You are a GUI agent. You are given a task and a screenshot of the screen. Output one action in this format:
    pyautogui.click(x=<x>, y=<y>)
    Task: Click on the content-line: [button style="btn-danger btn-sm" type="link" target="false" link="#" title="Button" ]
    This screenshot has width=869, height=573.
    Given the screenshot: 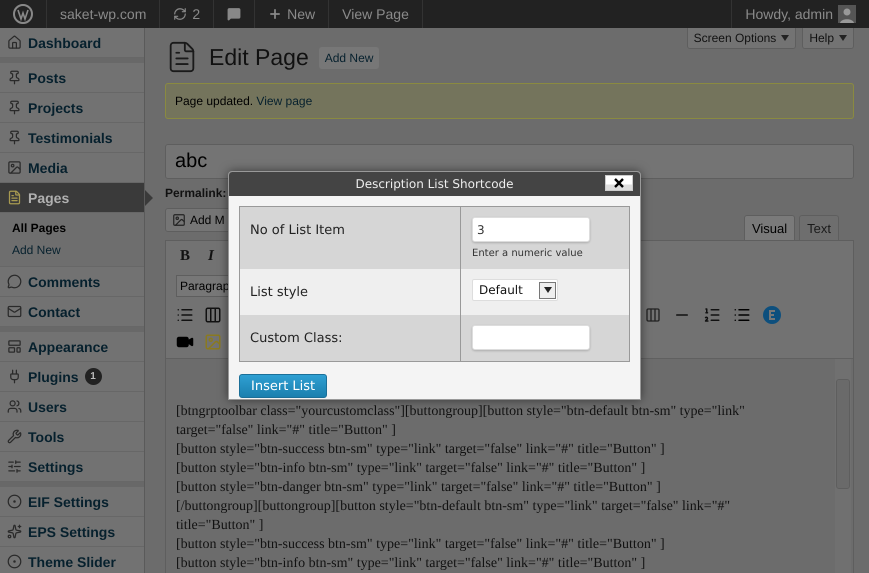 What is the action you would take?
    pyautogui.click(x=419, y=488)
    